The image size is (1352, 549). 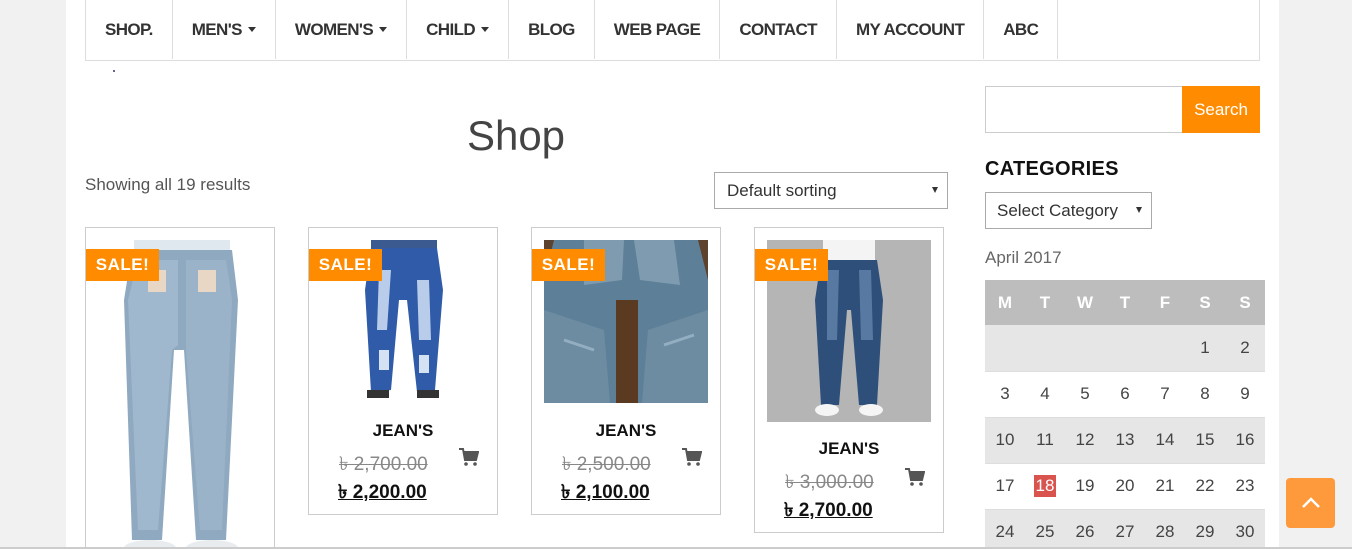 I want to click on today-marker: 18, so click(x=1045, y=486).